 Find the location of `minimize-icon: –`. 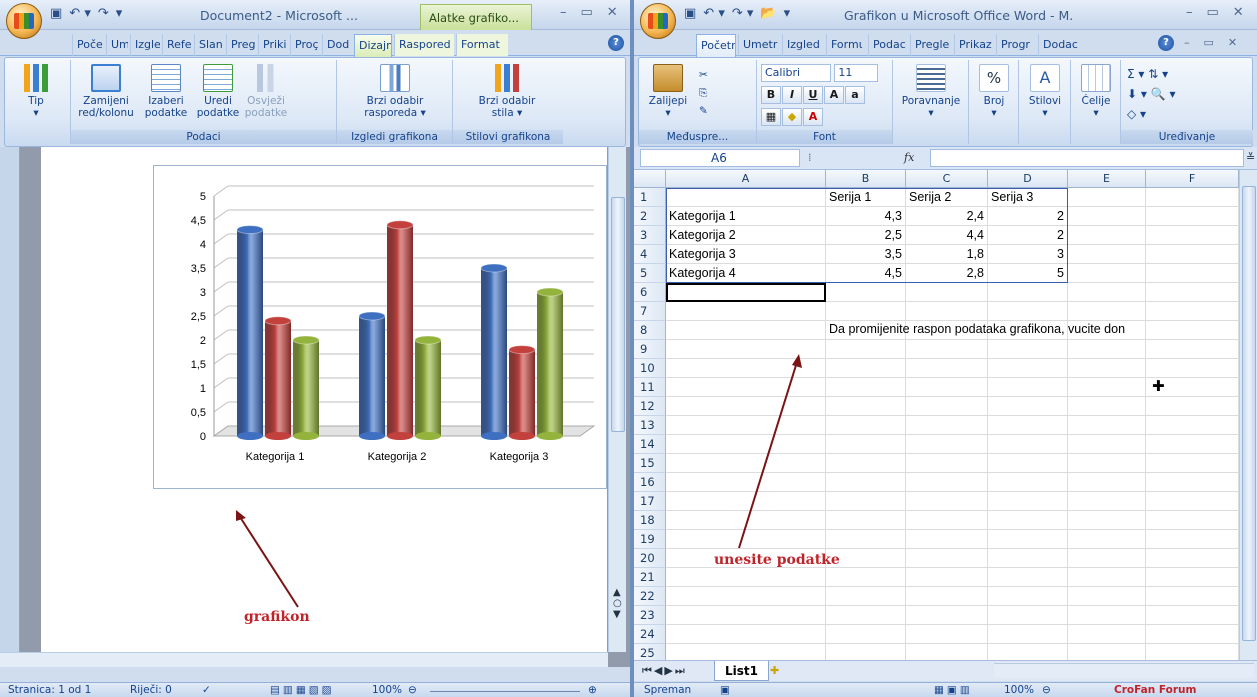

minimize-icon: – is located at coordinates (1187, 42).